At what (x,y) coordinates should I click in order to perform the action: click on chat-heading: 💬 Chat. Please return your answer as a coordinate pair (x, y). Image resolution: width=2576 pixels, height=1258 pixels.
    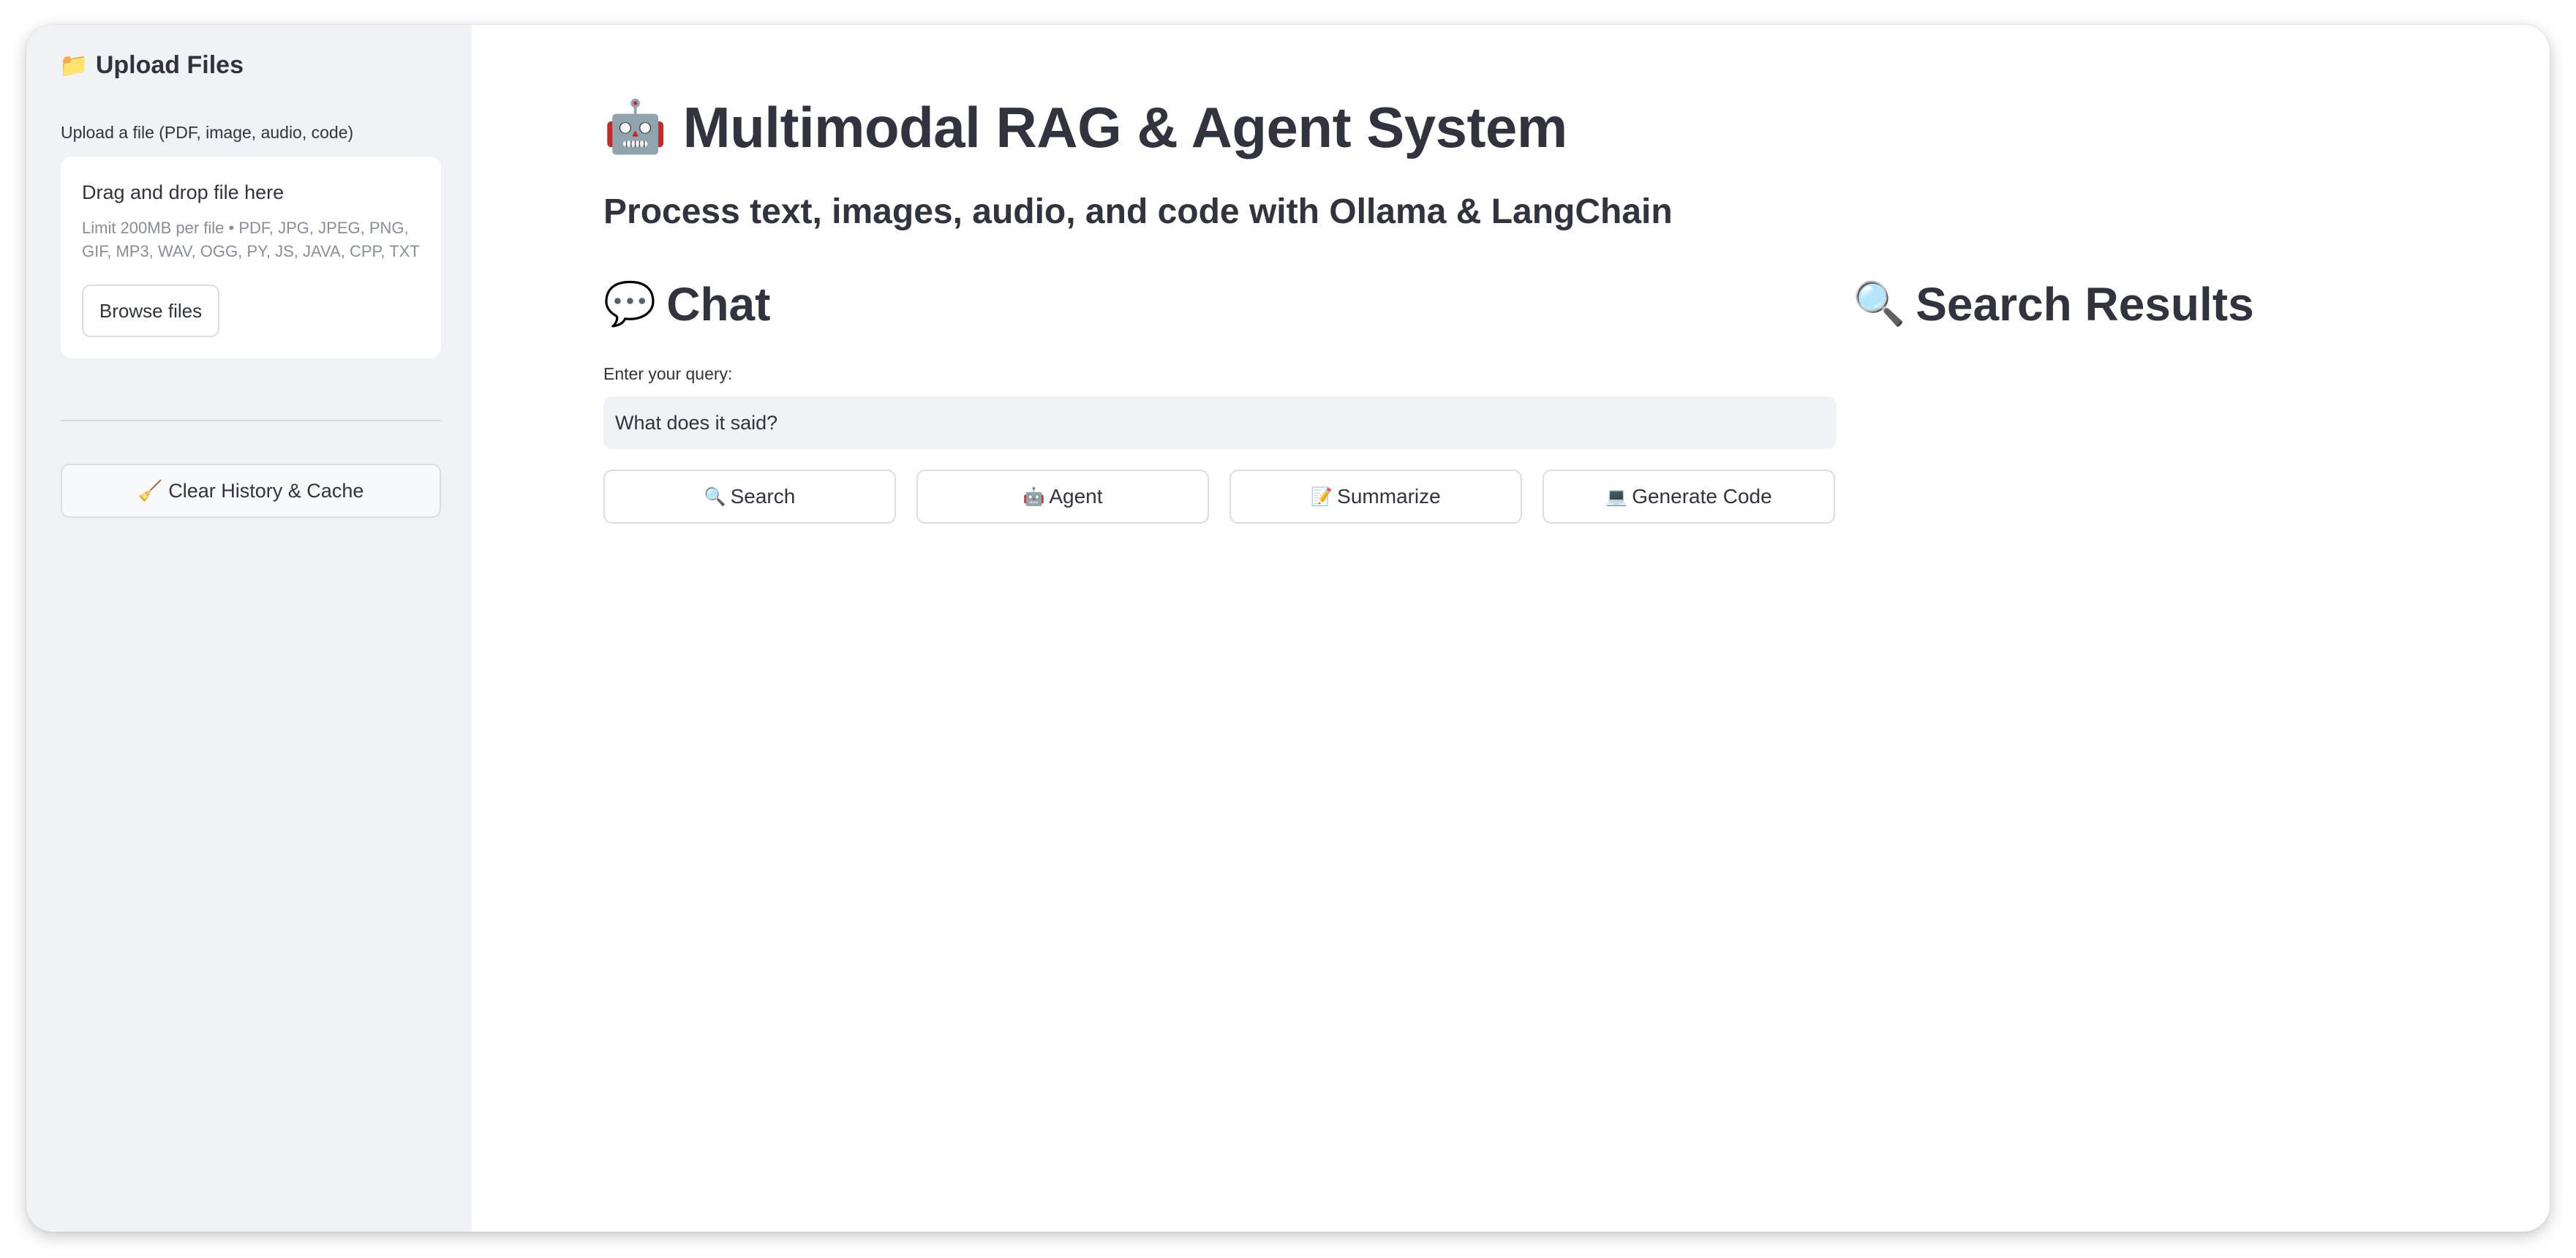
    Looking at the image, I should click on (686, 304).